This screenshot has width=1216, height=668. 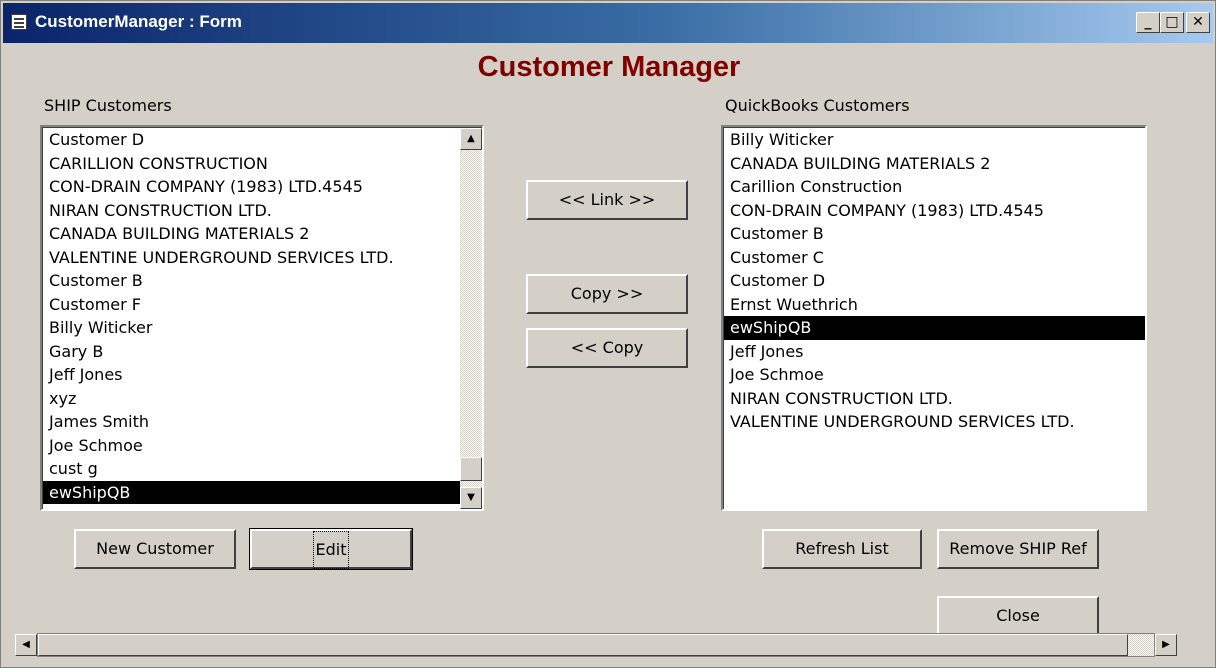 I want to click on scroll-thumb, so click(x=471, y=469).